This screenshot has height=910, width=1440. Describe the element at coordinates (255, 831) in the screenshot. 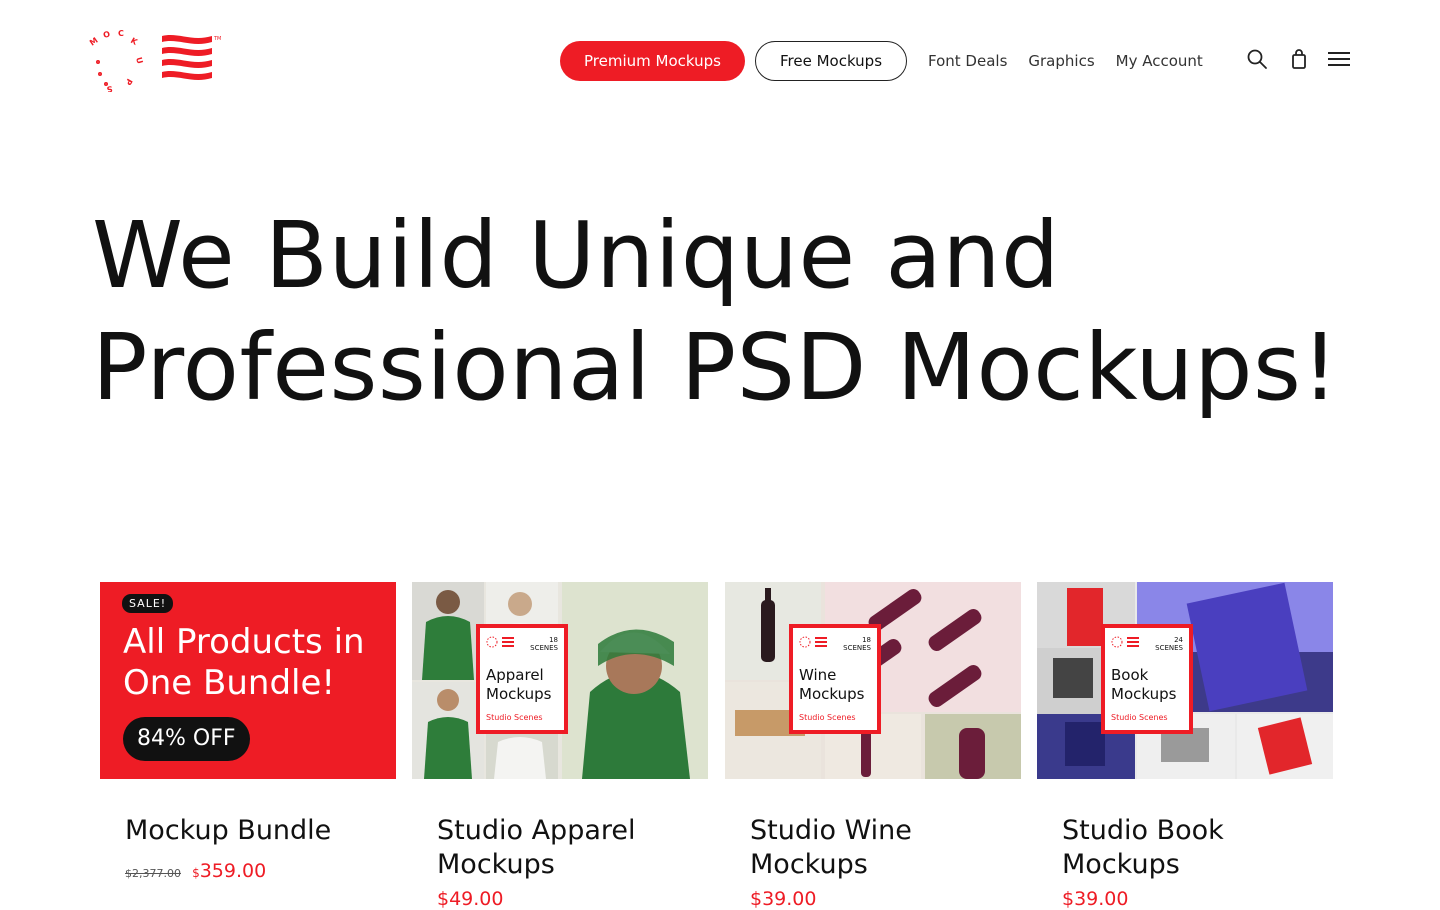

I see `product-name: Mockup Bundle` at that location.